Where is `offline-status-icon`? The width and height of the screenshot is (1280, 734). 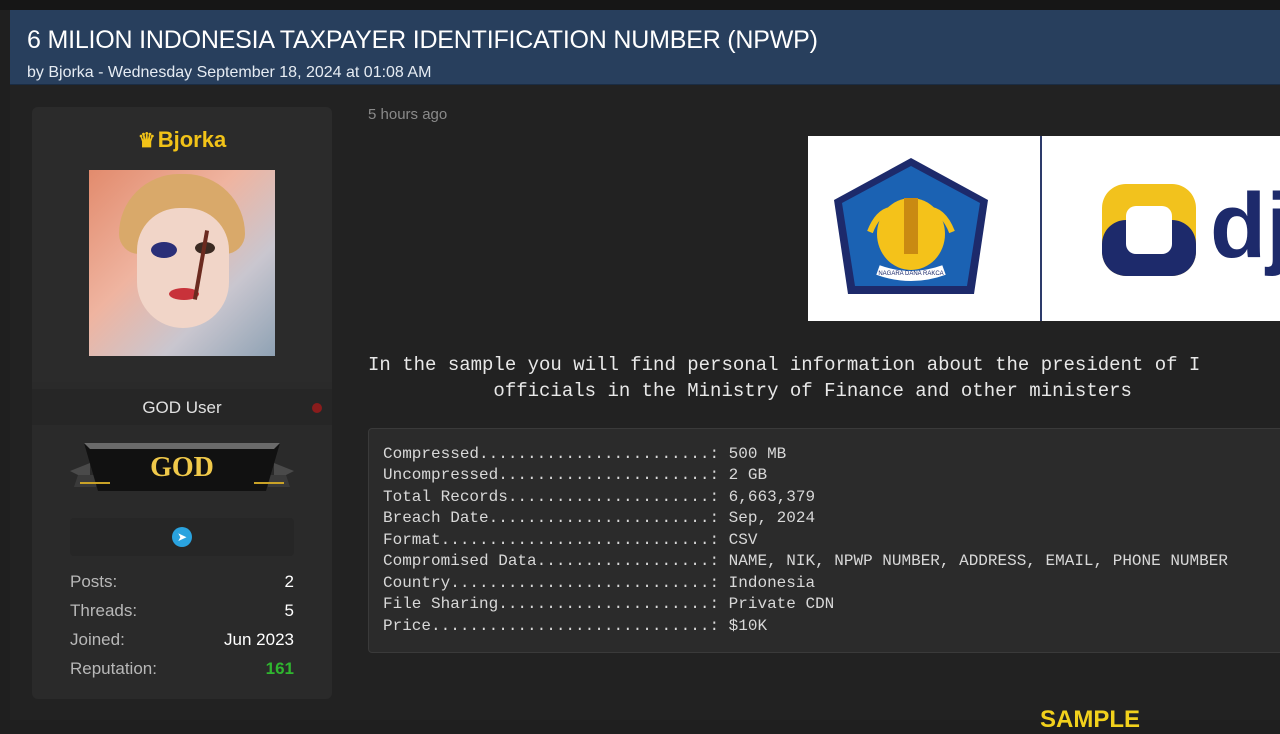 offline-status-icon is located at coordinates (317, 408).